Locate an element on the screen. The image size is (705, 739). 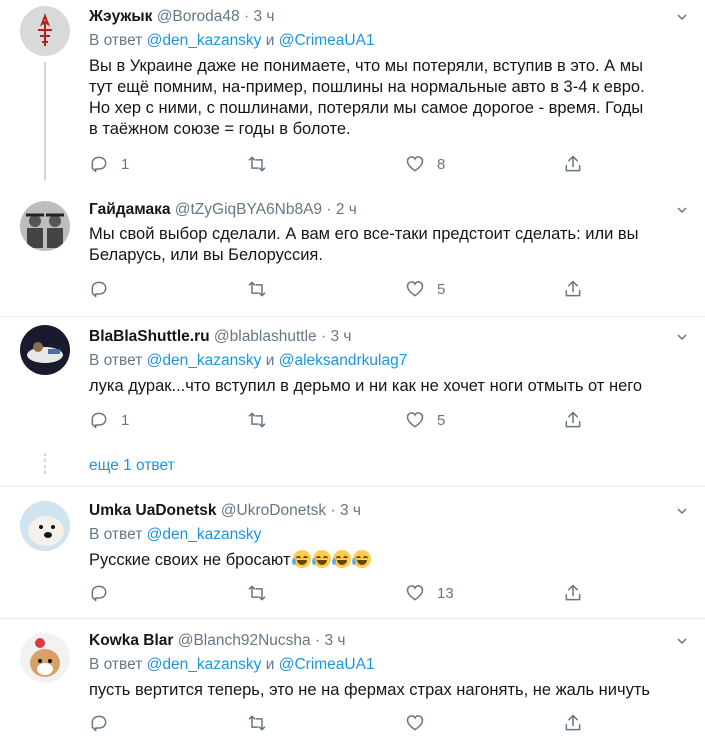
user-handle: @blablashuttle is located at coordinates (265, 336).